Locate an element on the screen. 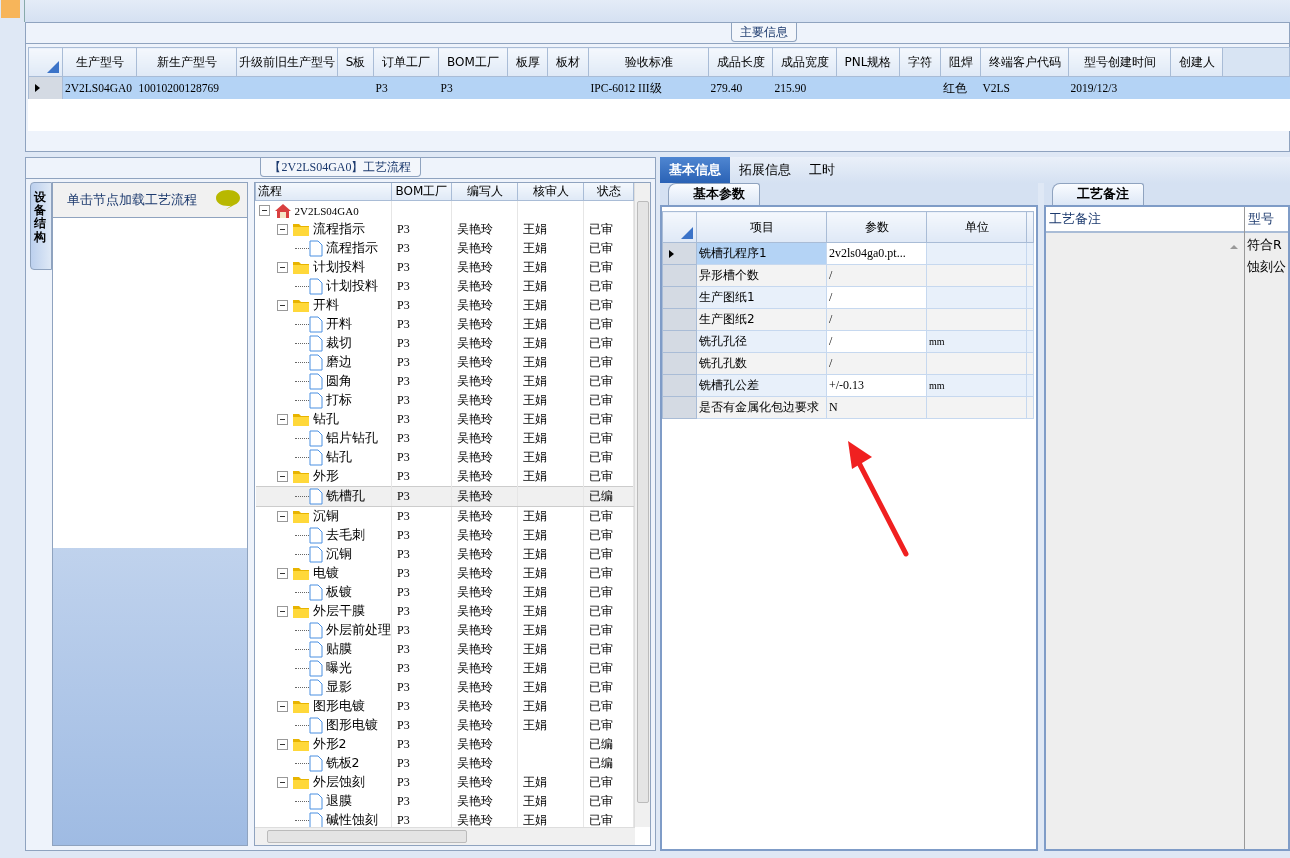 The image size is (1290, 858). column-header: 单位 is located at coordinates (976, 227).